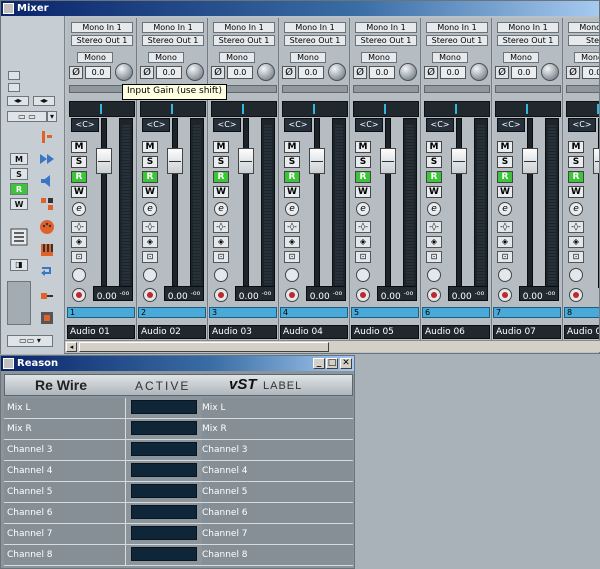 This screenshot has width=600, height=569. What do you see at coordinates (19, 303) in the screenshot?
I see `meter-view-icon` at bounding box center [19, 303].